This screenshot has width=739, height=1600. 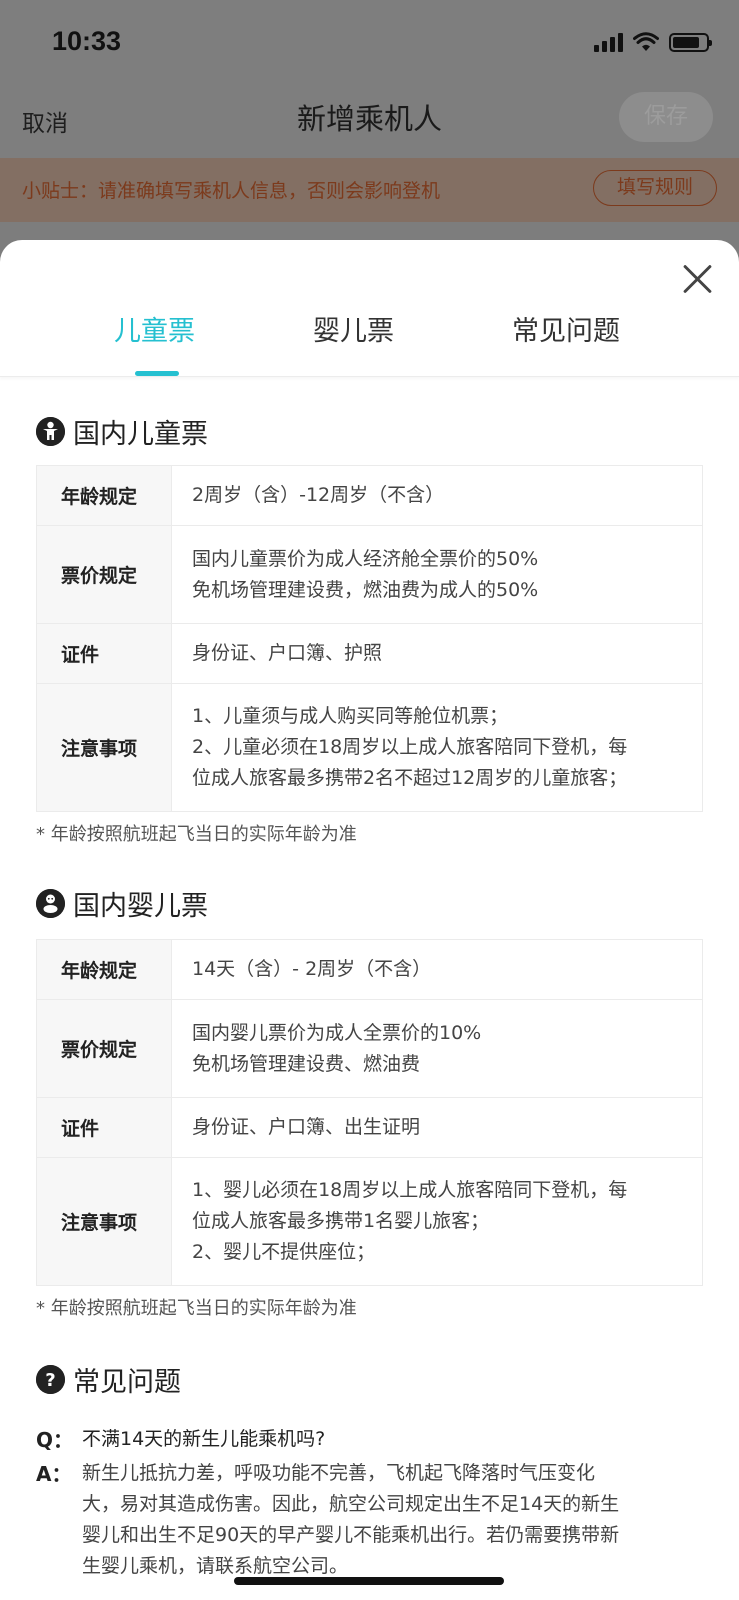 I want to click on row-value-line: 国内儿童票价为成人经济舱全票价的50%, so click(x=365, y=558).